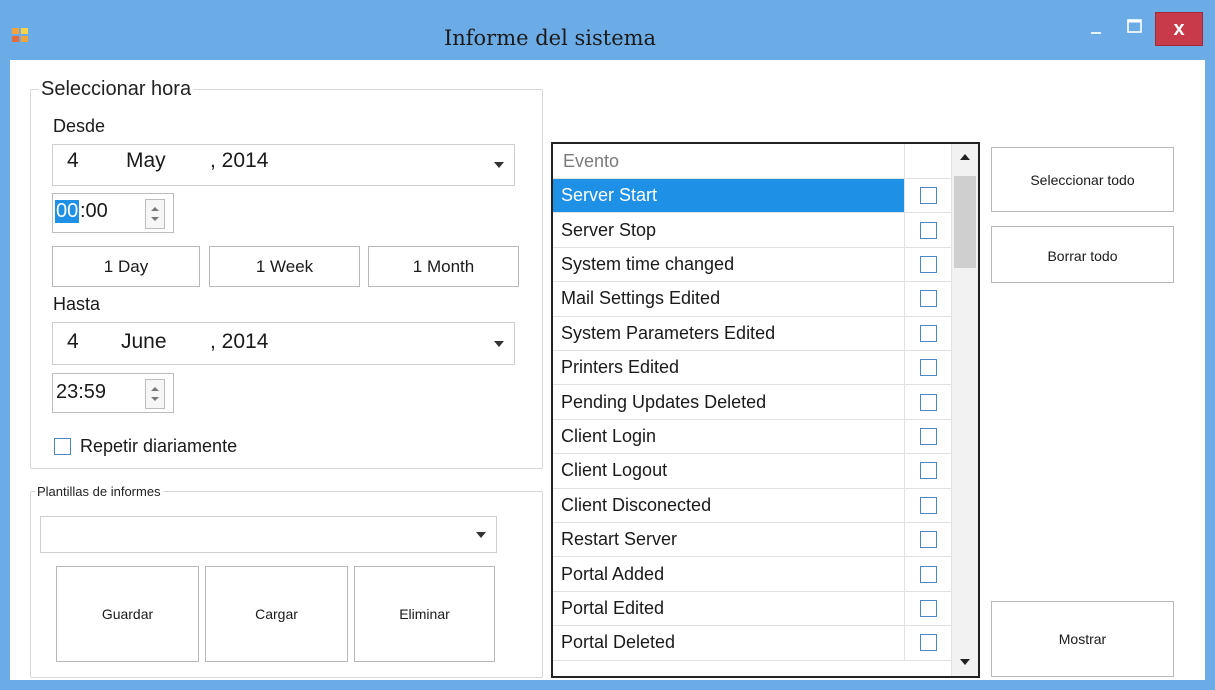 This screenshot has width=1215, height=690. I want to click on to-time-field: 23:59, so click(113, 393).